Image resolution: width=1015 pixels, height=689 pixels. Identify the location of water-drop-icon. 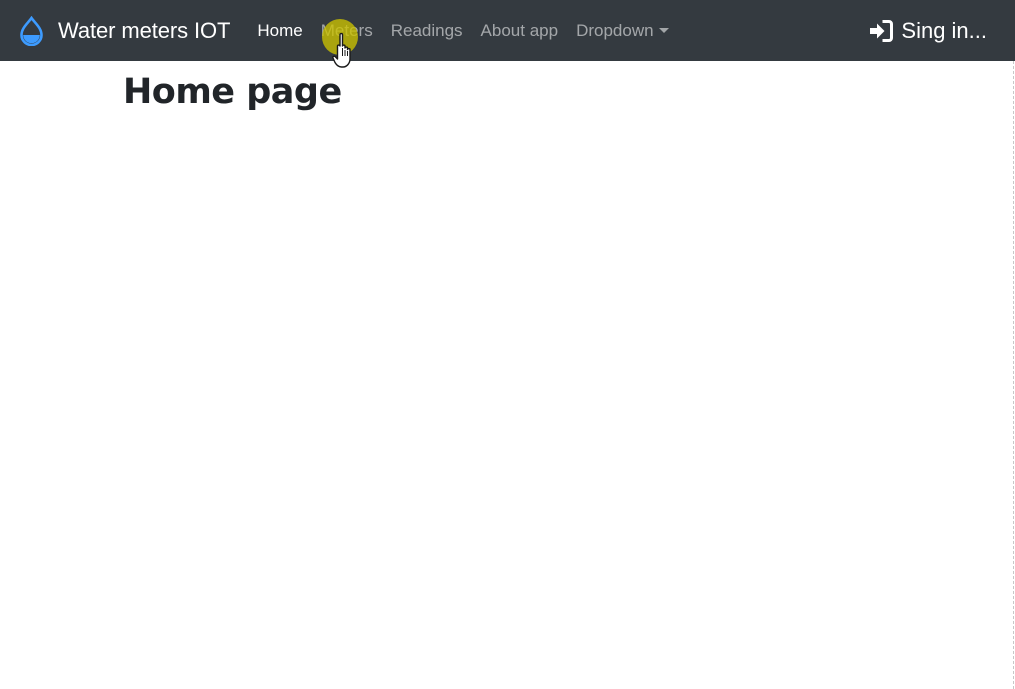
(31, 30).